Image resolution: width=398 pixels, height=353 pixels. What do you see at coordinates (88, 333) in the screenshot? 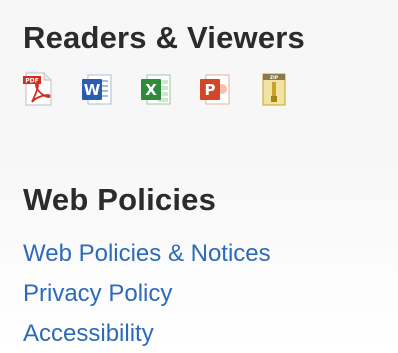
I see `accessibility-link: Accessibility` at bounding box center [88, 333].